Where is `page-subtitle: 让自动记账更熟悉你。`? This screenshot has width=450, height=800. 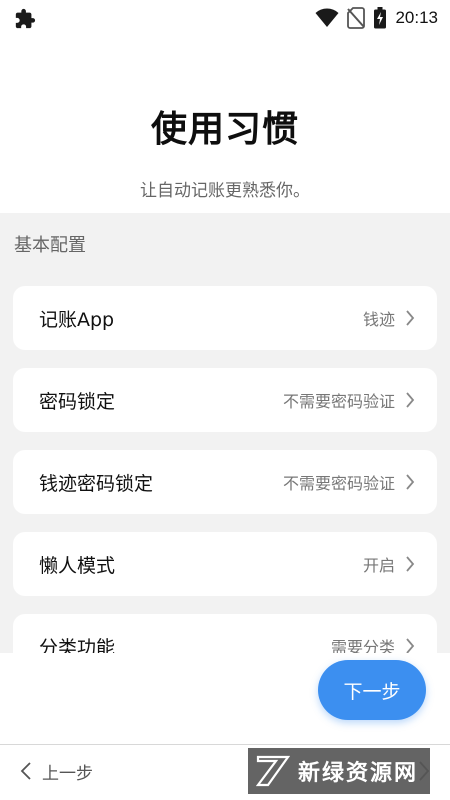
page-subtitle: 让自动记账更熟悉你。 is located at coordinates (225, 191).